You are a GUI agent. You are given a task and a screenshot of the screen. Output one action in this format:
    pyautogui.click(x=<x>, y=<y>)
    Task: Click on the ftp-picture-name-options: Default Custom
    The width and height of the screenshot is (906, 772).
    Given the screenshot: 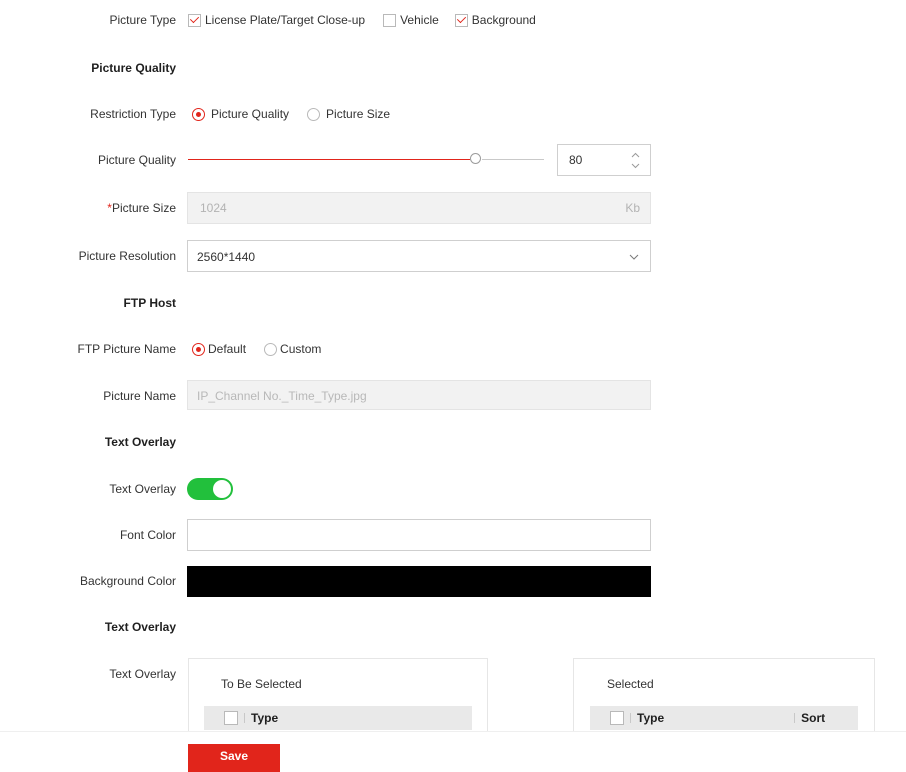 What is the action you would take?
    pyautogui.click(x=265, y=349)
    